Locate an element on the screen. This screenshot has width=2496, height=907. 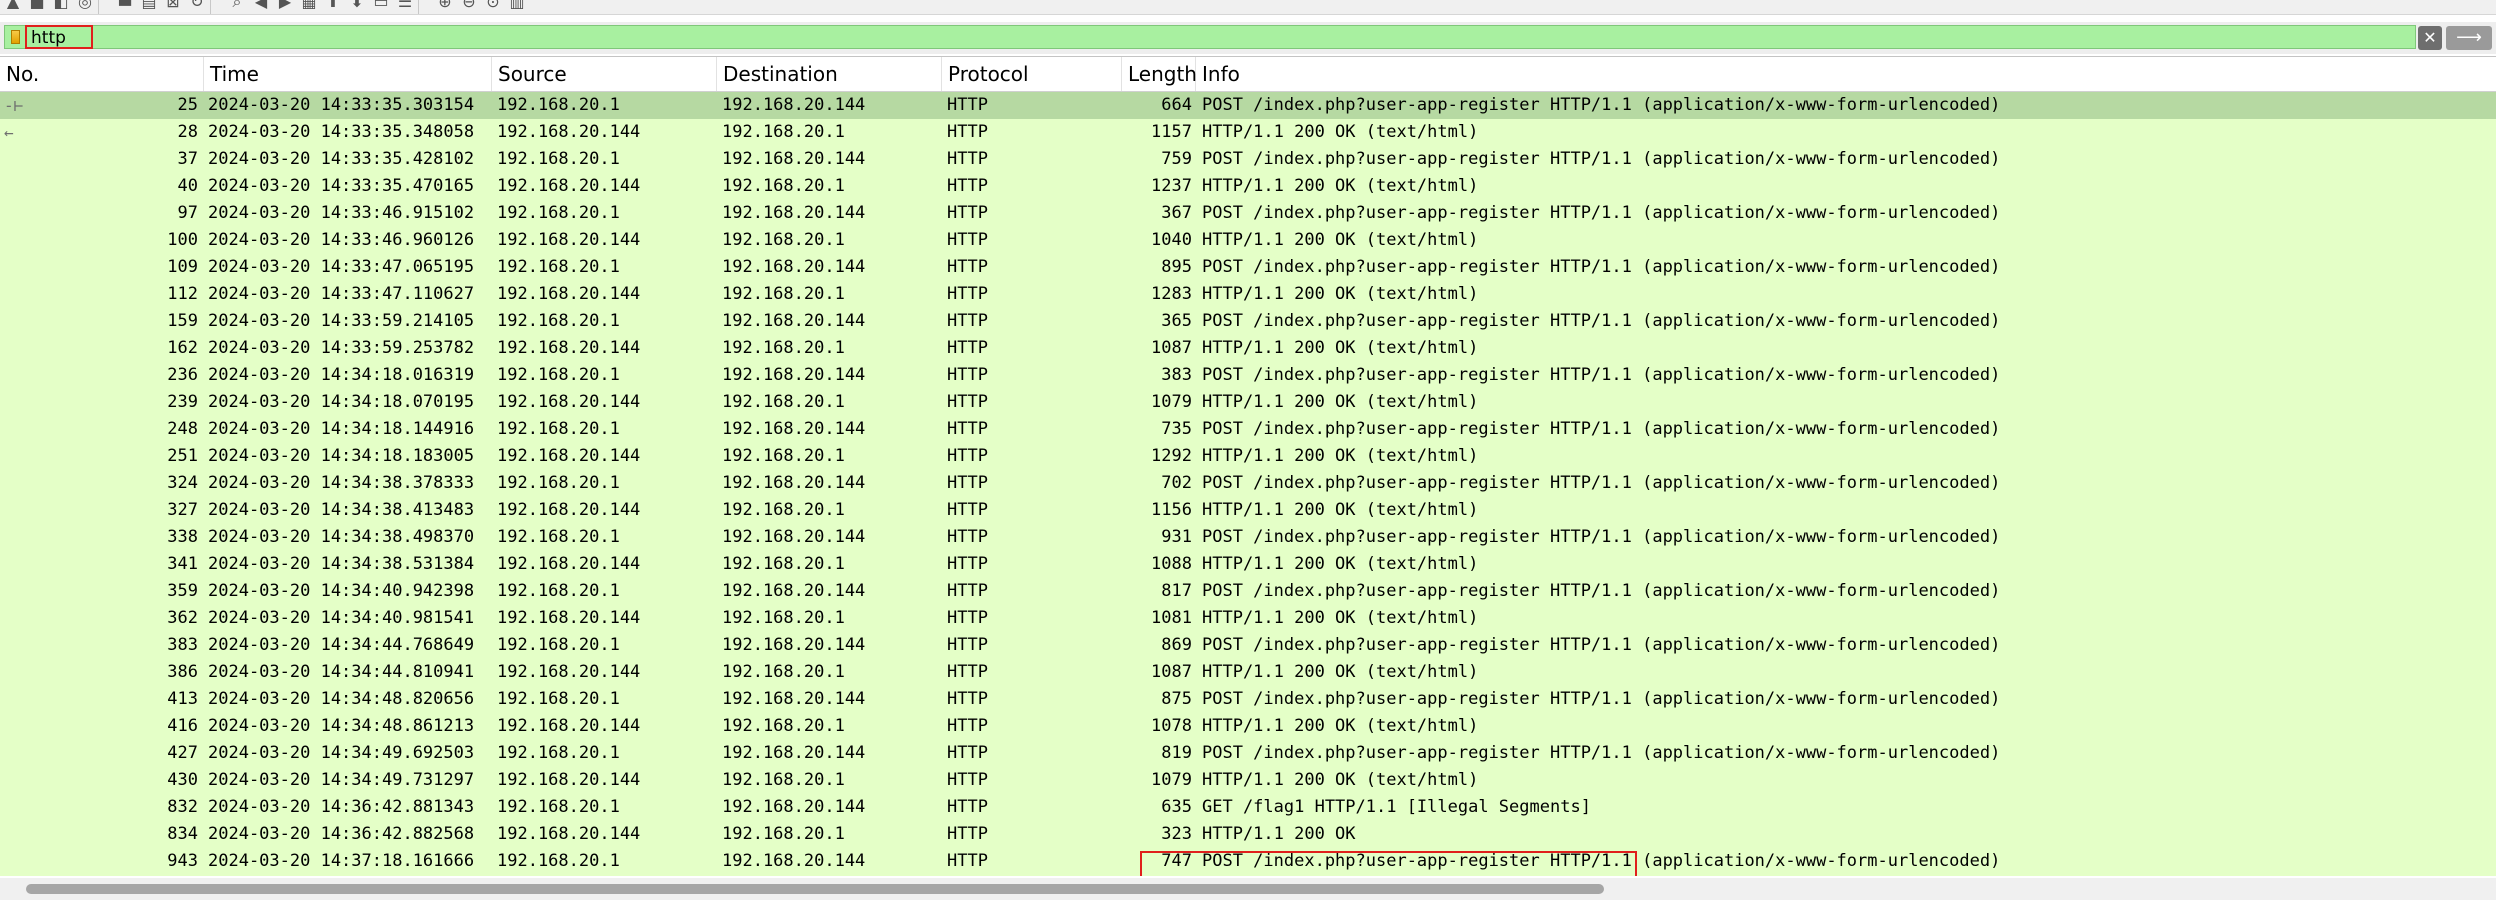
first-packet-icon: ⬆ is located at coordinates (333, 6).